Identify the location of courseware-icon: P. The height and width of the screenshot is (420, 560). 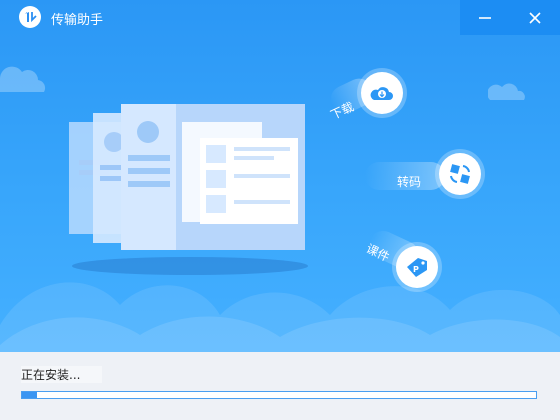
(417, 267).